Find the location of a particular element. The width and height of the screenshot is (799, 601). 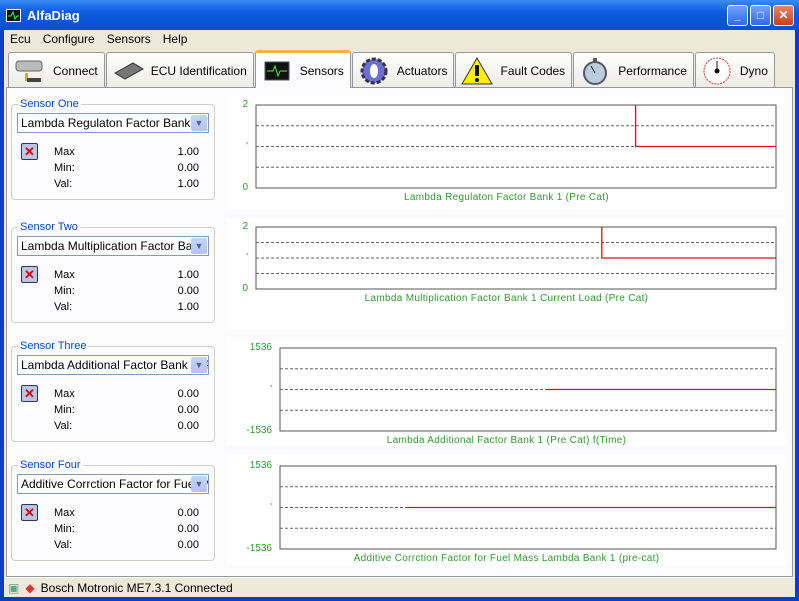

sensor-select-value: Lambda Regulaton Factor Bank 1 (Pre Cat) is located at coordinates (114, 123).